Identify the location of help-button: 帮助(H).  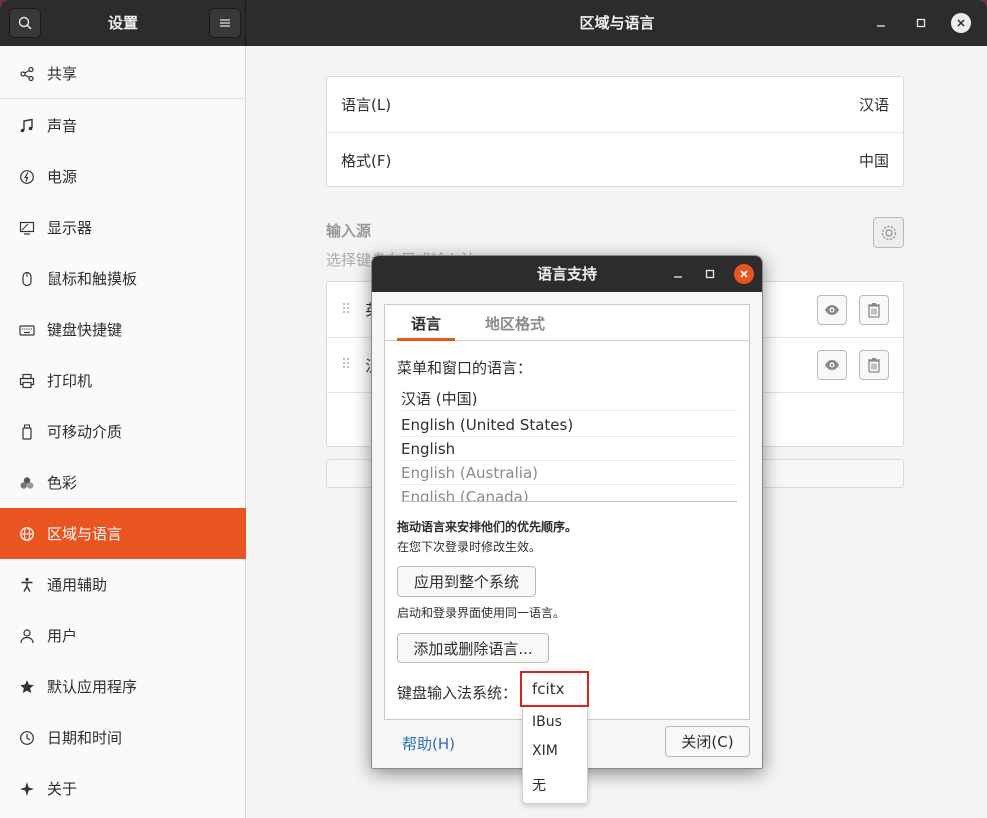
(428, 743).